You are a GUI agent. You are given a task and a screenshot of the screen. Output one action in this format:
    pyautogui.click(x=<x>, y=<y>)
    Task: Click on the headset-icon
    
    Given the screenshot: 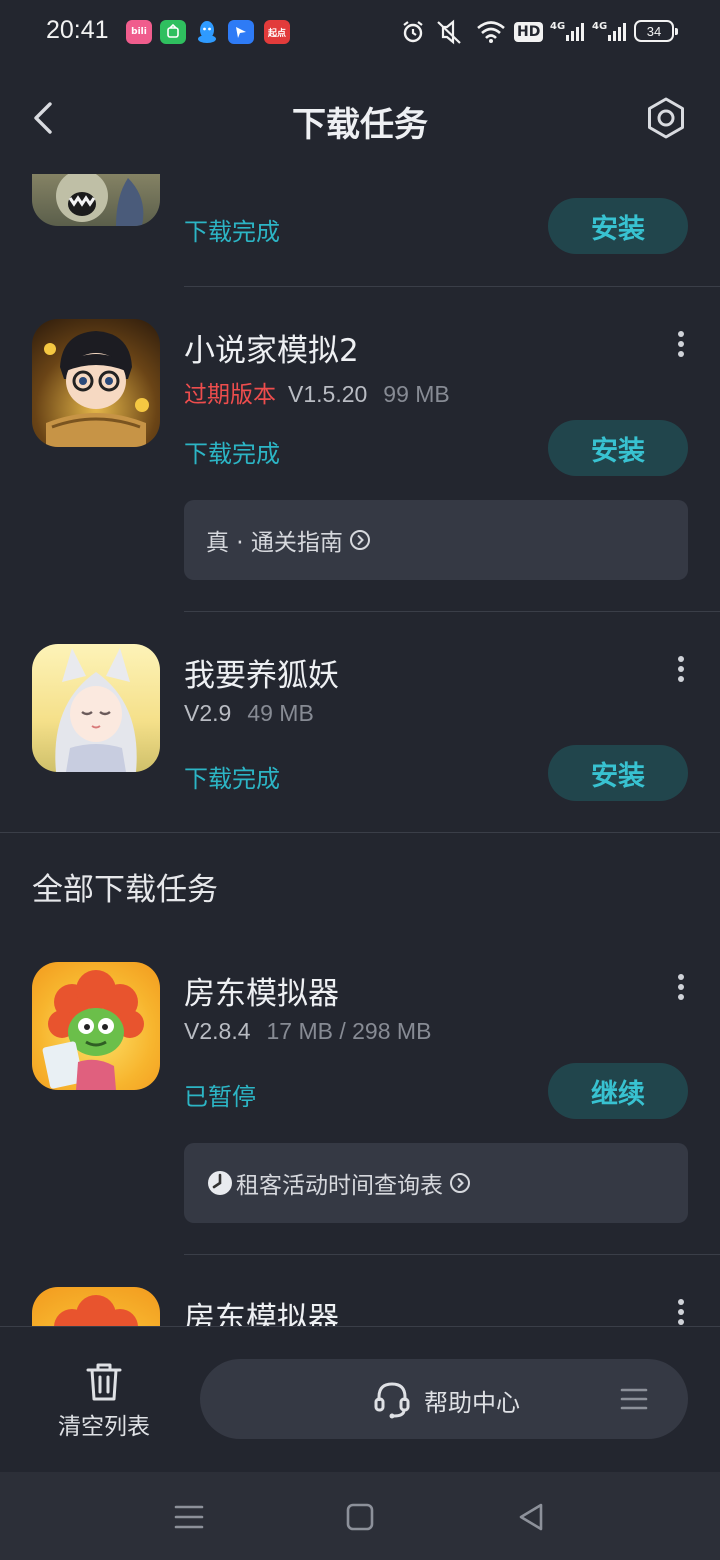 What is the action you would take?
    pyautogui.click(x=392, y=1399)
    